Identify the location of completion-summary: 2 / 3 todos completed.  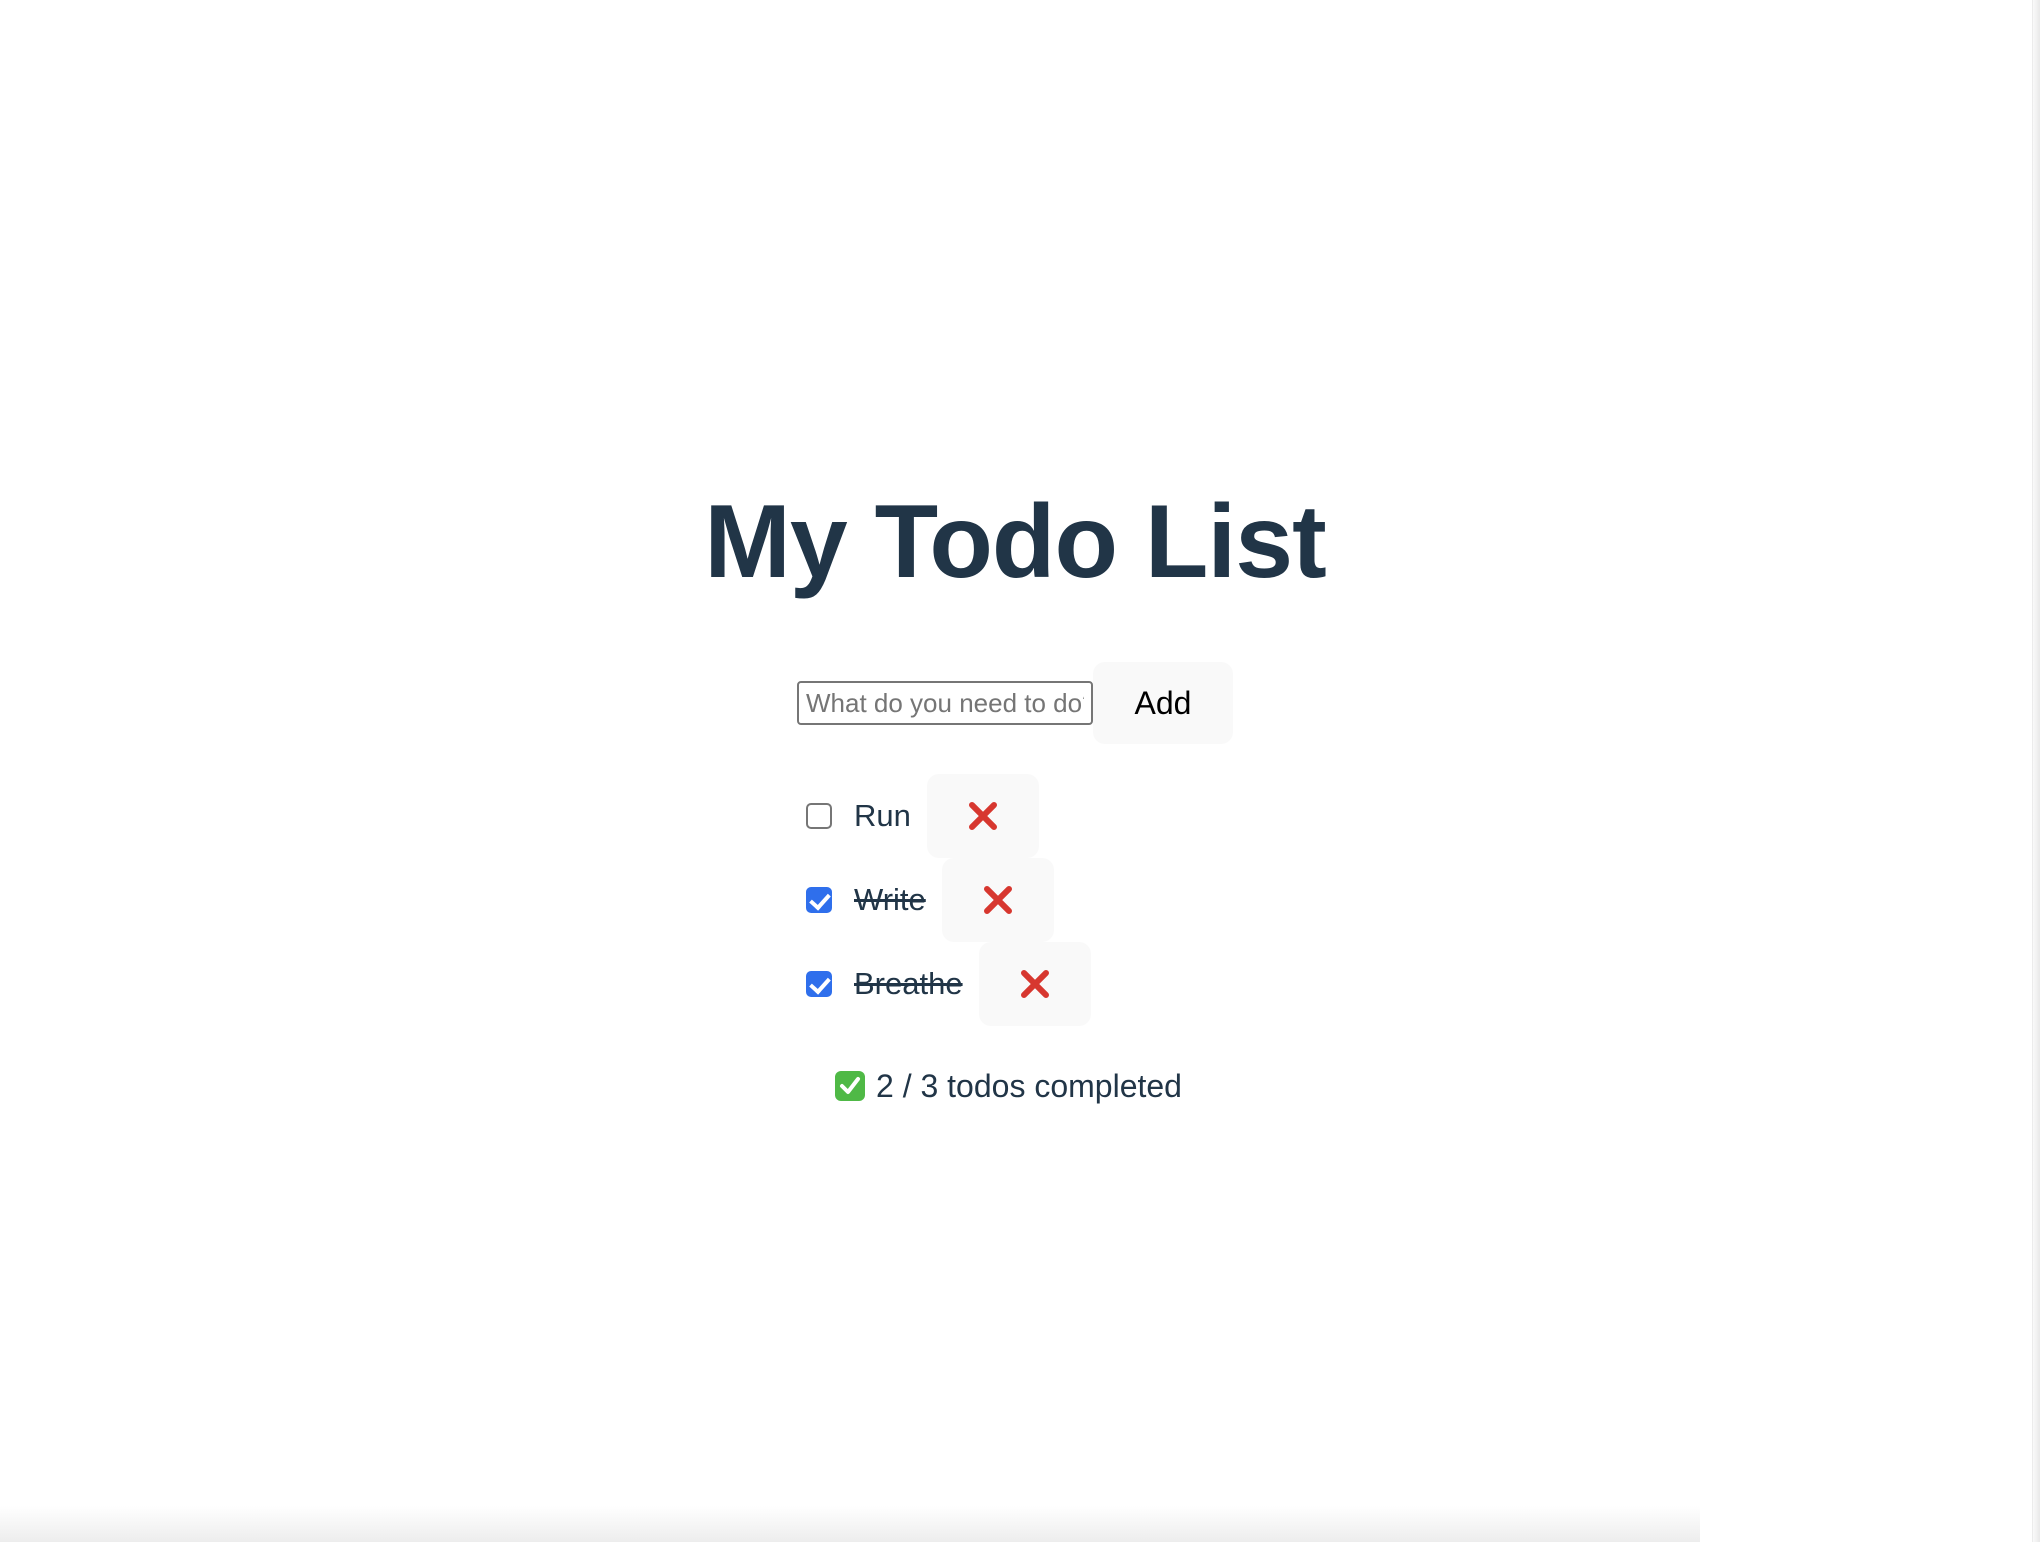
(1008, 1086).